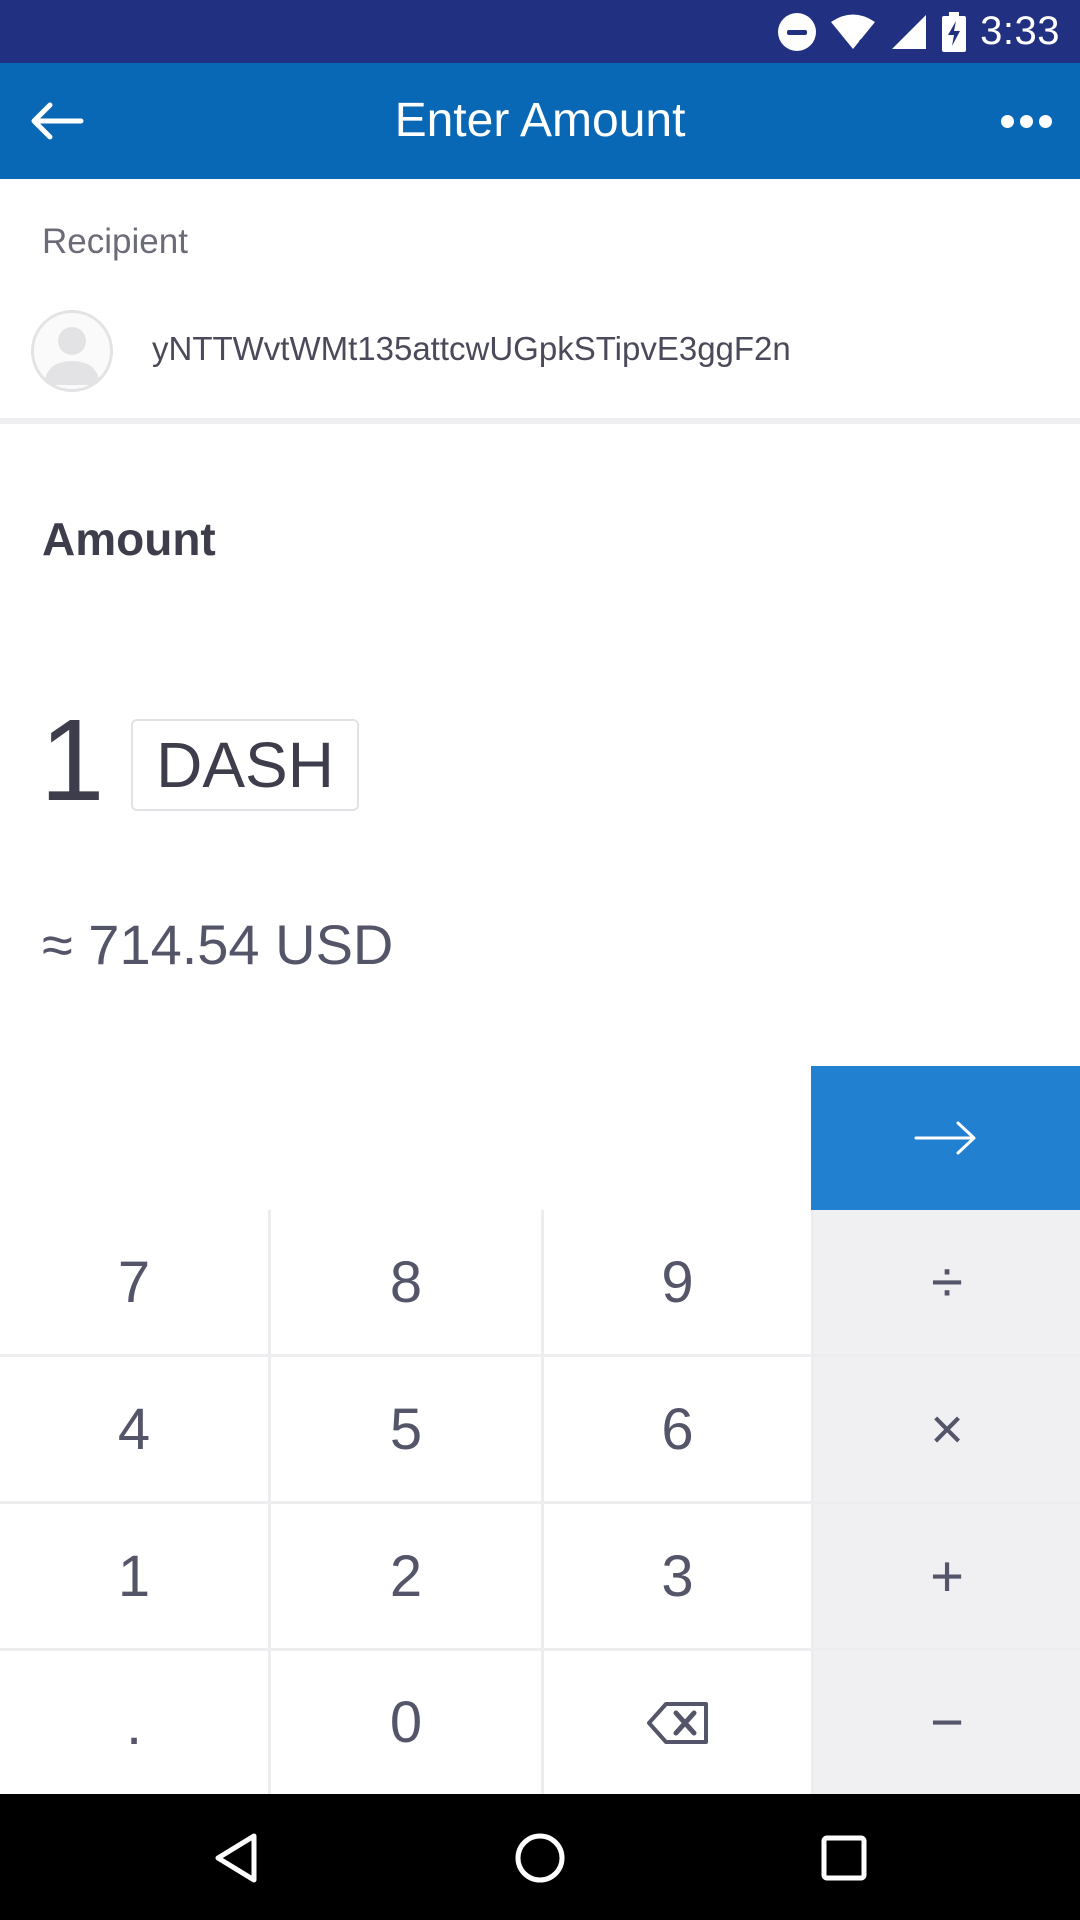 This screenshot has height=1920, width=1080. I want to click on system-navigation-bar, so click(540, 1857).